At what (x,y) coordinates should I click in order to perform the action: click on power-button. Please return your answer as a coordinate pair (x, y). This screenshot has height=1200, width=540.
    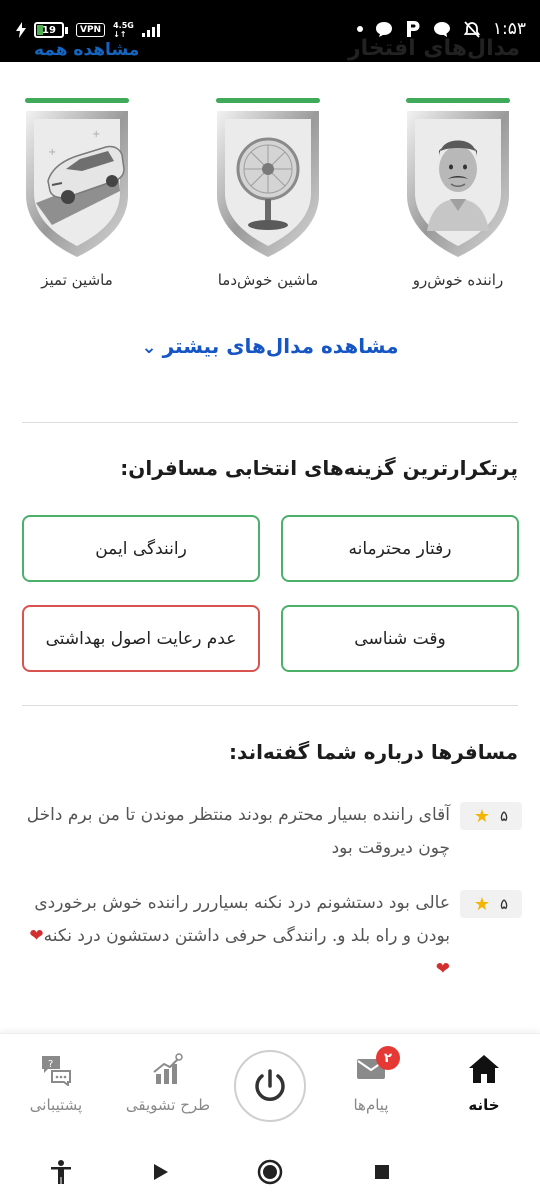
    Looking at the image, I should click on (270, 1086).